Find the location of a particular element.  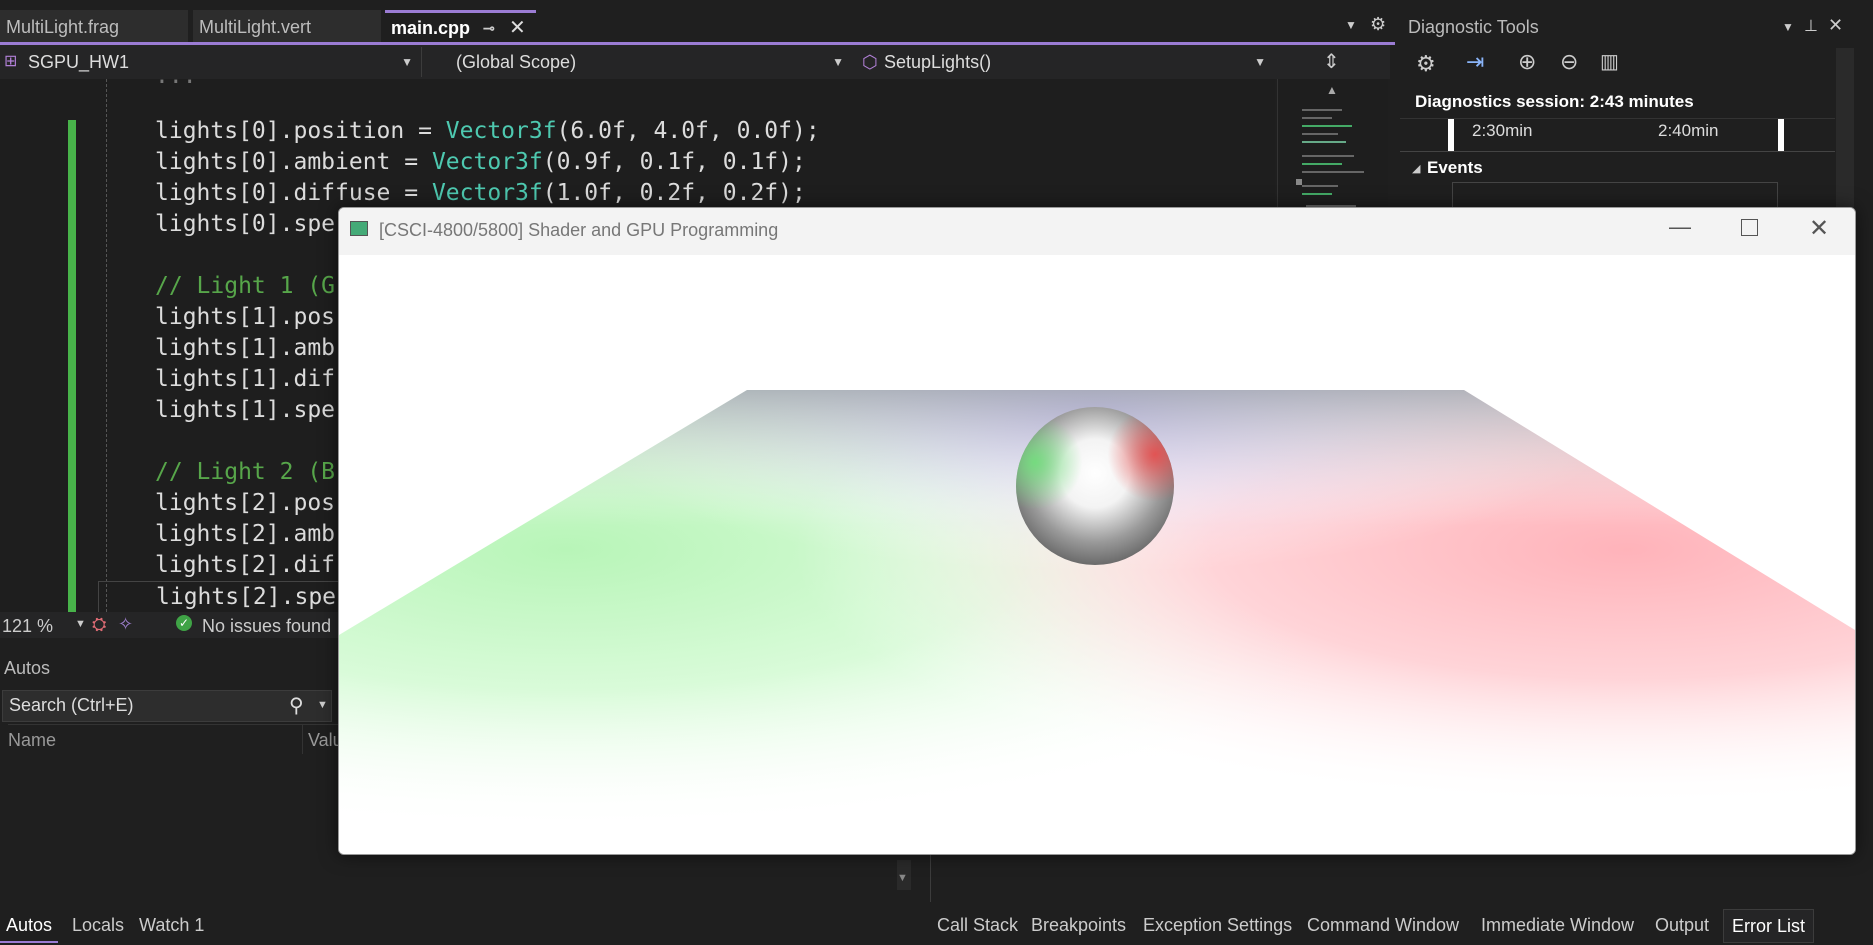

search-input: Search (Ctrl+E) ⚲ ▼ is located at coordinates (167, 706).